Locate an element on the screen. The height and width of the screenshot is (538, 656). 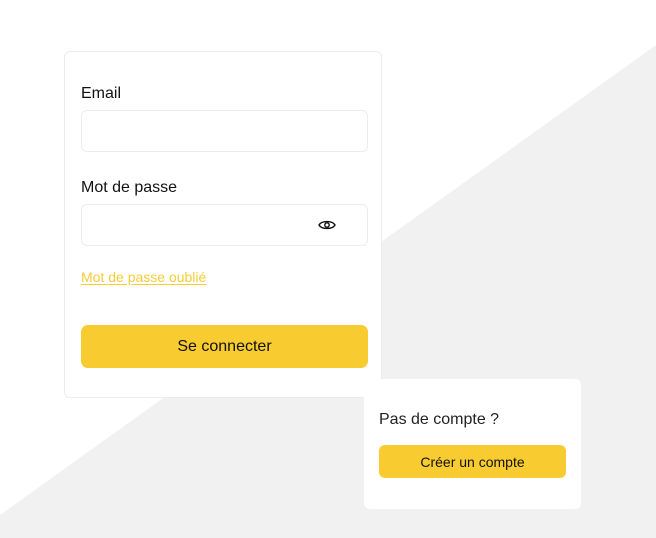
eye-icon is located at coordinates (327, 225).